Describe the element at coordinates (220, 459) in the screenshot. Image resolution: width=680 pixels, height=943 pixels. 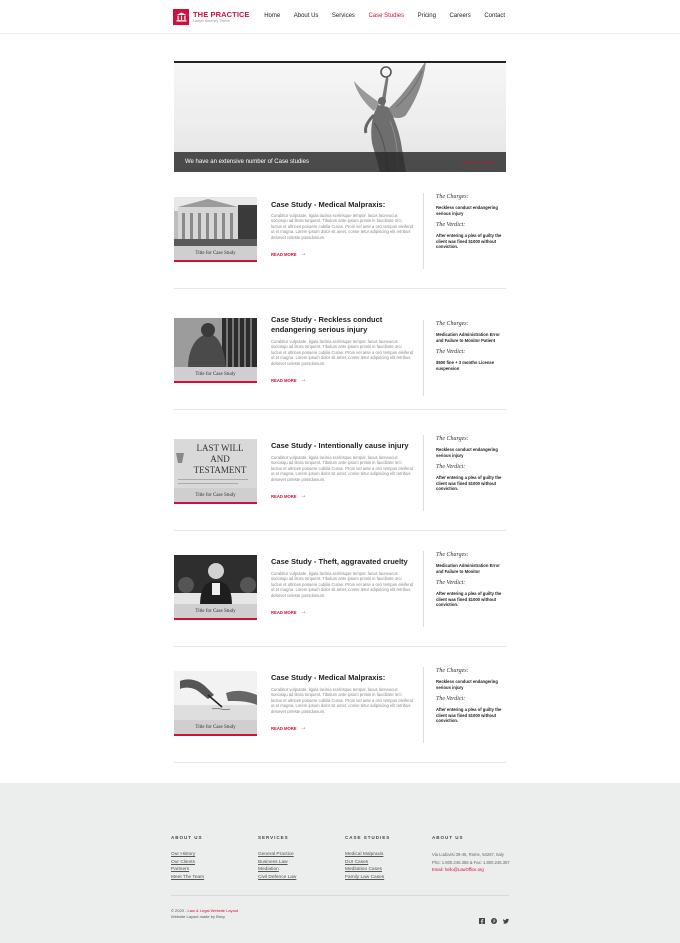
I see `will-line-2: AND` at that location.